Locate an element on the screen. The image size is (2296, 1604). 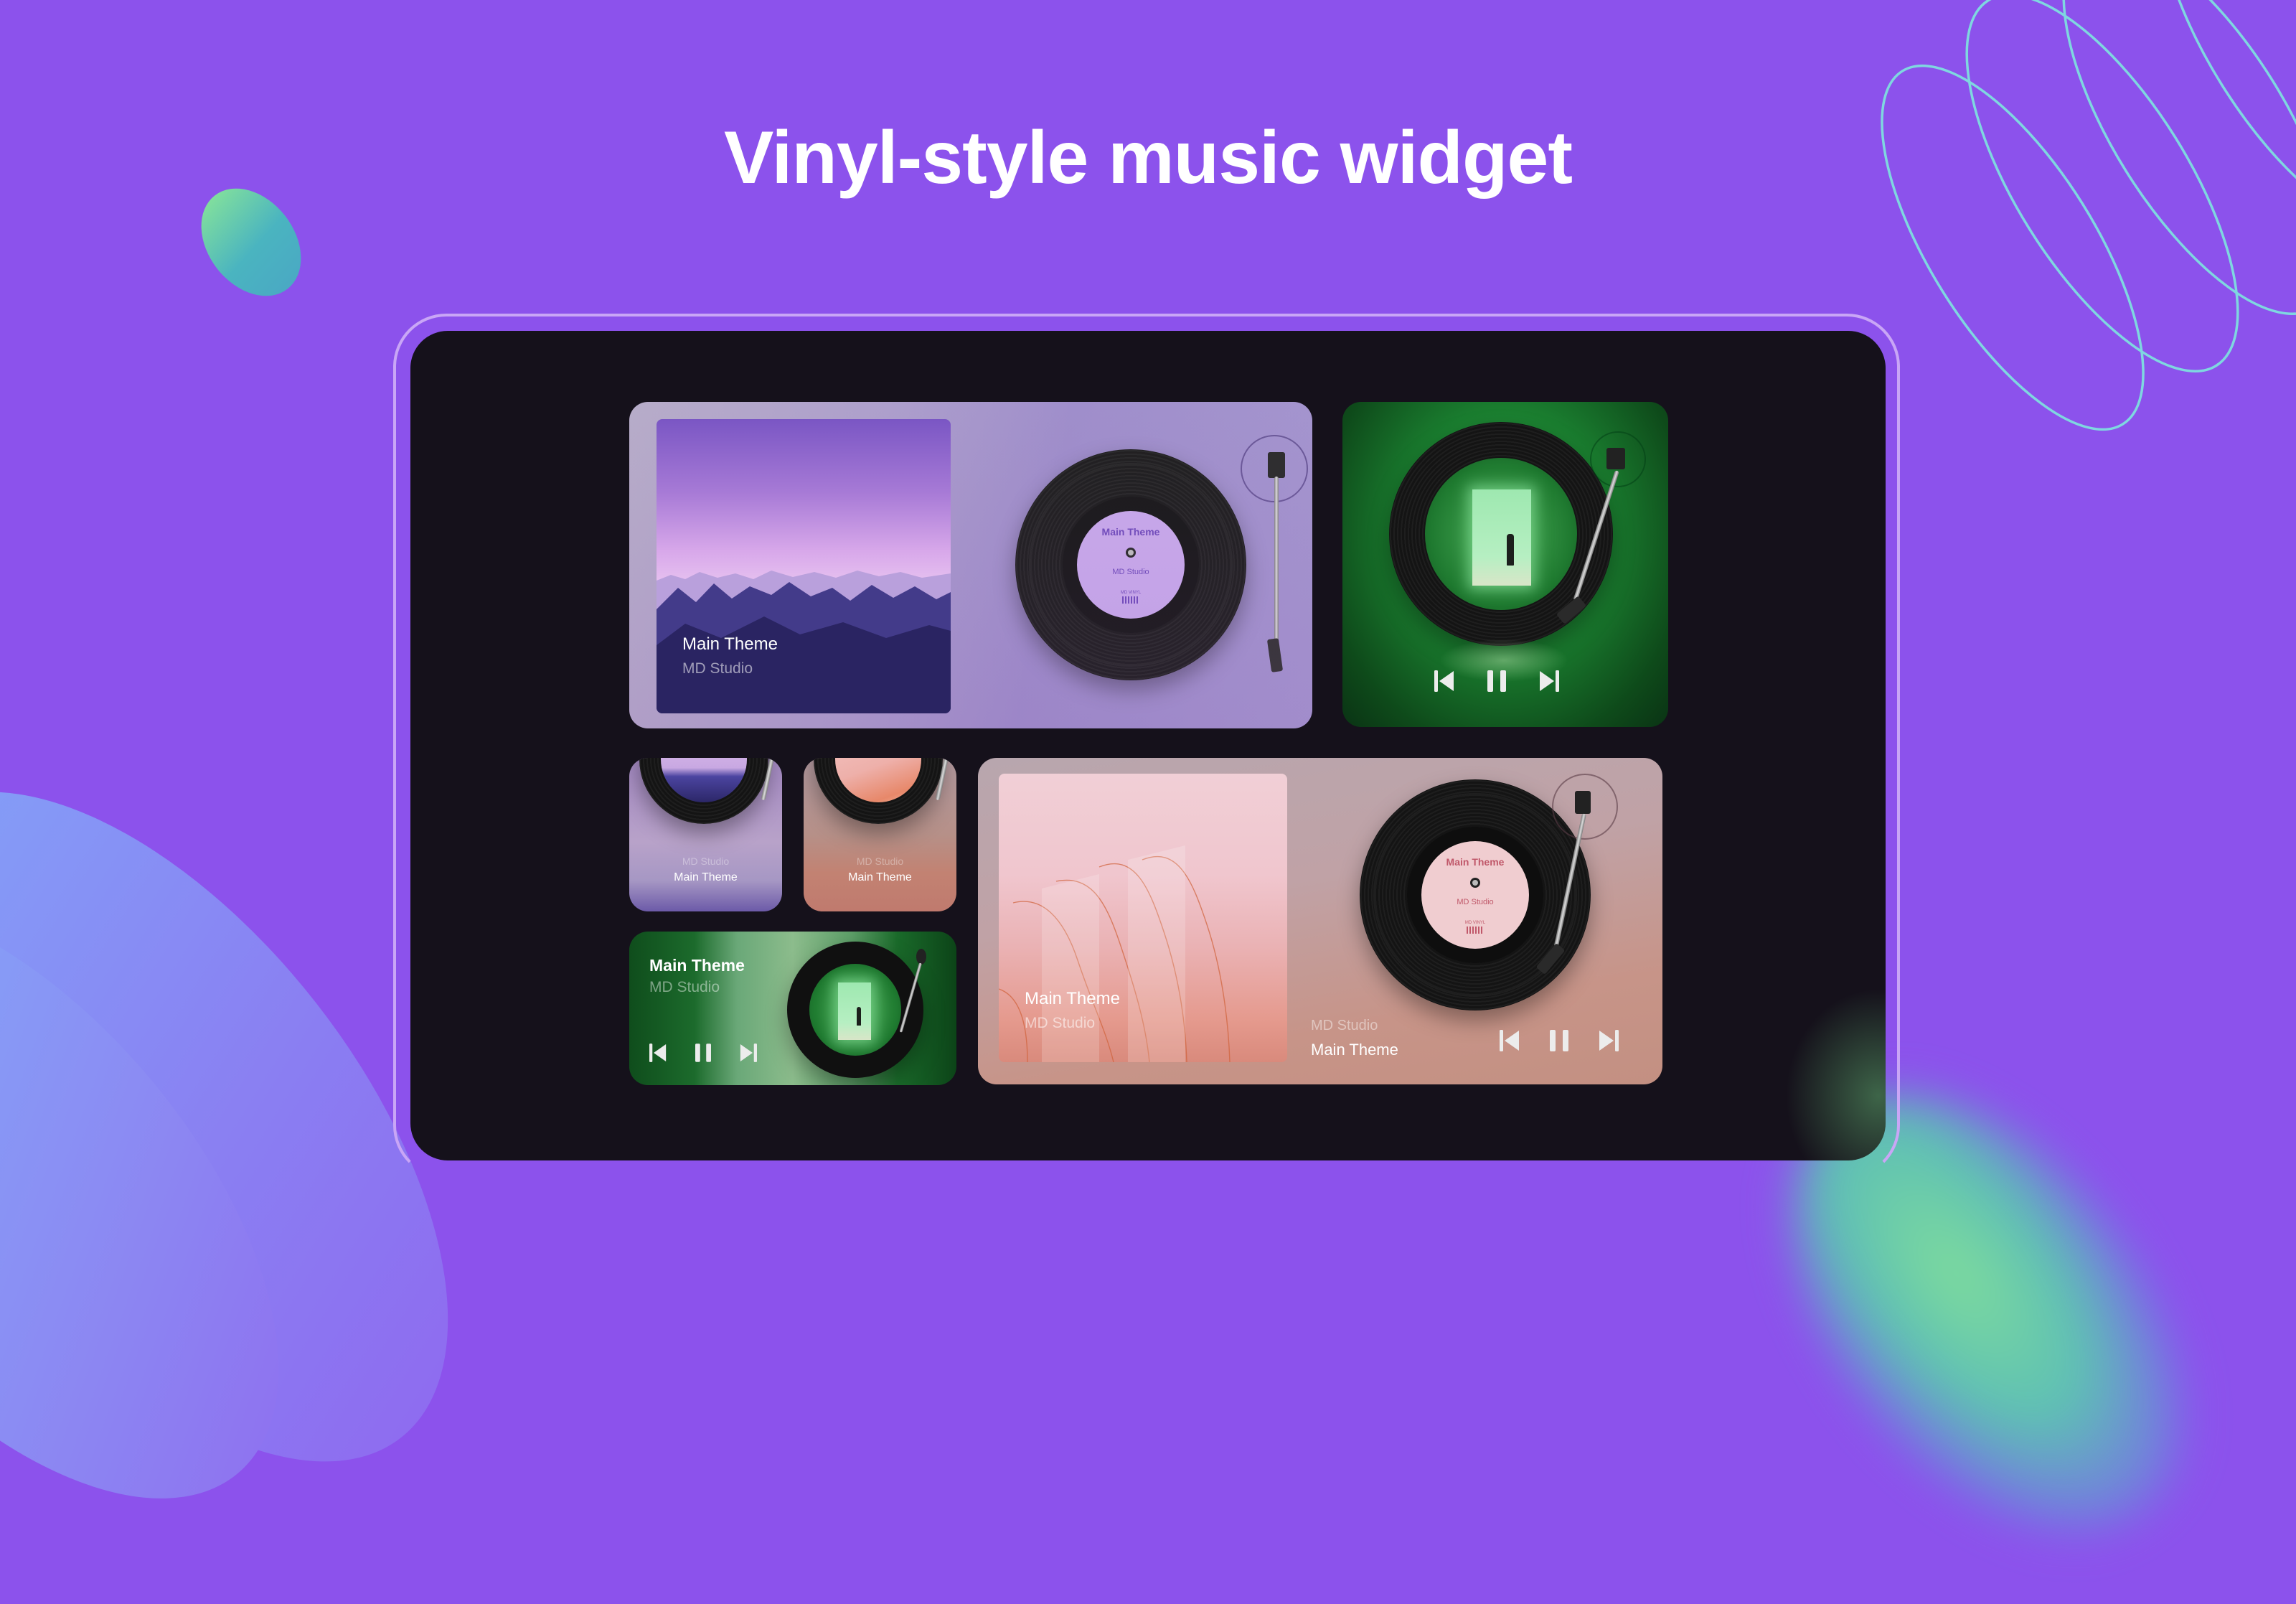
widget-square-green is located at coordinates (1505, 564).